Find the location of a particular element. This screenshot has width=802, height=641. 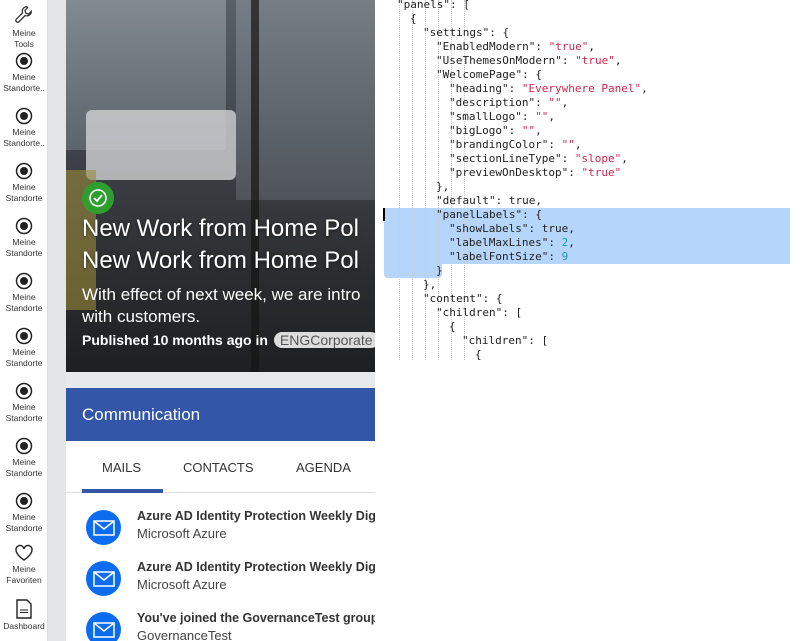

sidebar-item-10: Meine Favoriten is located at coordinates (24, 565).